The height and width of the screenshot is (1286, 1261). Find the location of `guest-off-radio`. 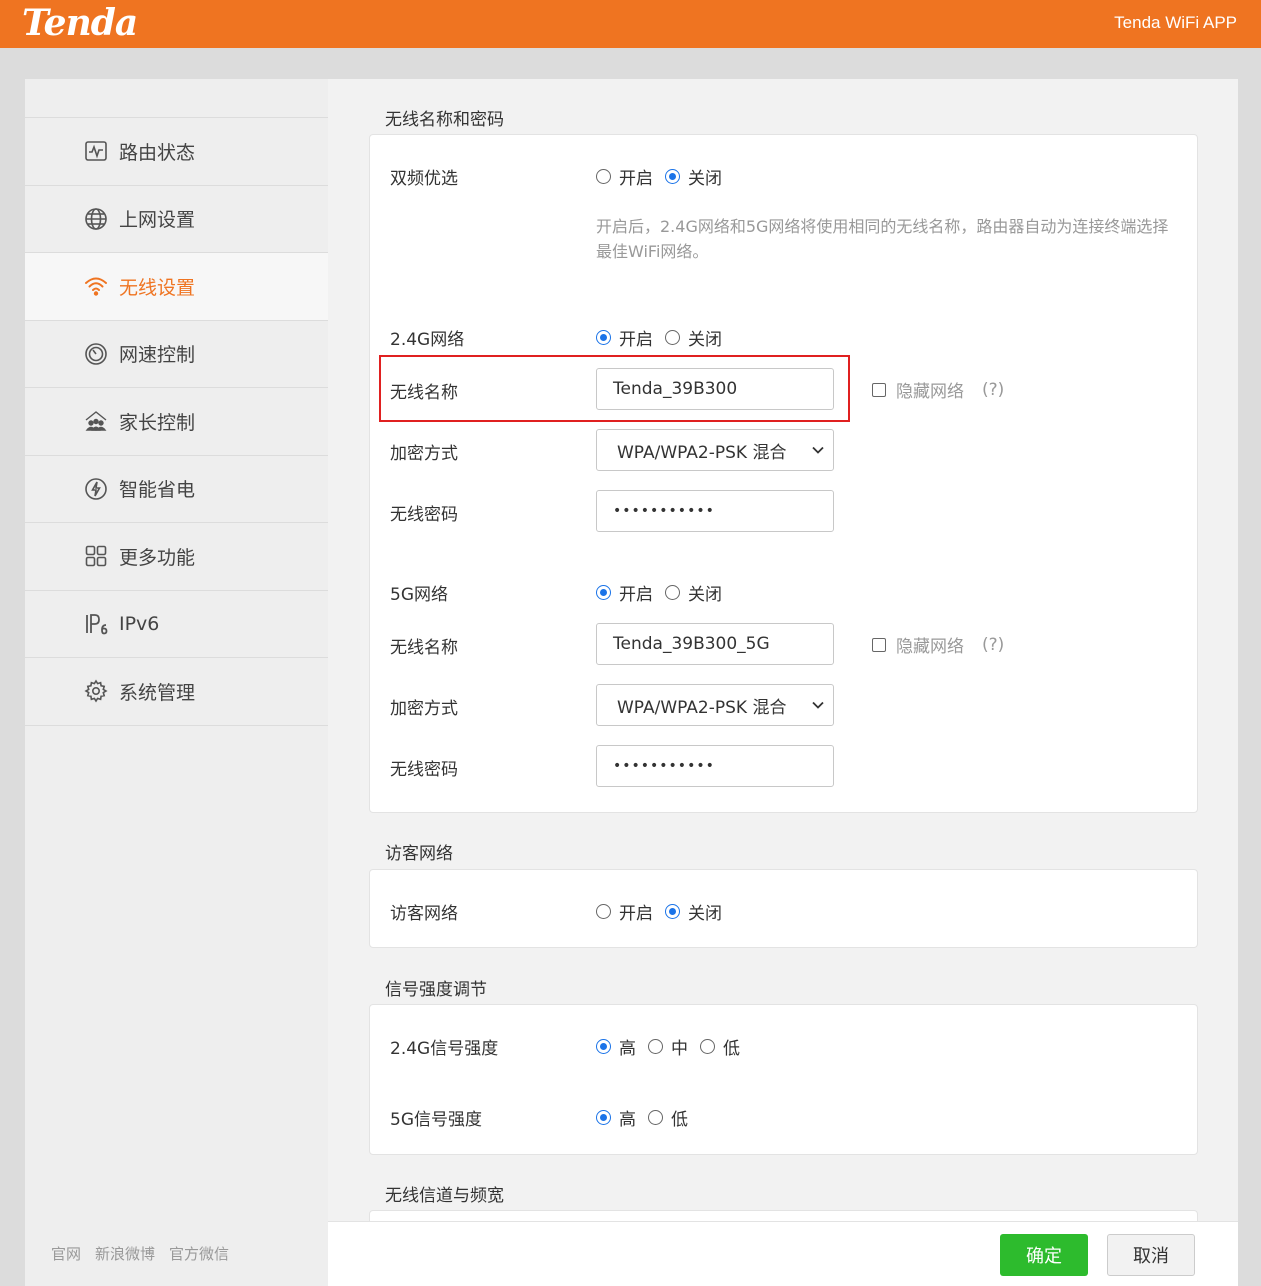

guest-off-radio is located at coordinates (672, 911).